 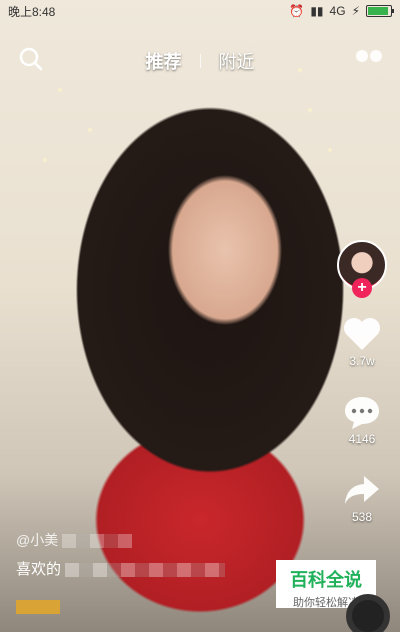 I want to click on signal-icon: ▮▮, so click(x=317, y=11).